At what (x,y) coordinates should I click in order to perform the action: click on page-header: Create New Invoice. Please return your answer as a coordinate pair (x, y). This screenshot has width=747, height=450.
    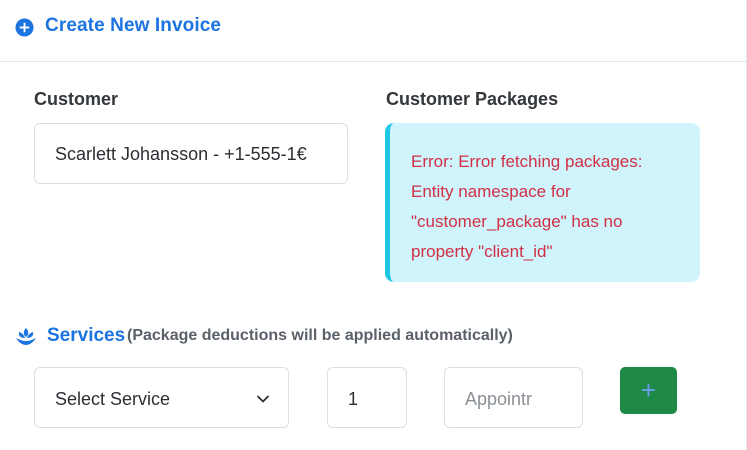
    Looking at the image, I should click on (373, 31).